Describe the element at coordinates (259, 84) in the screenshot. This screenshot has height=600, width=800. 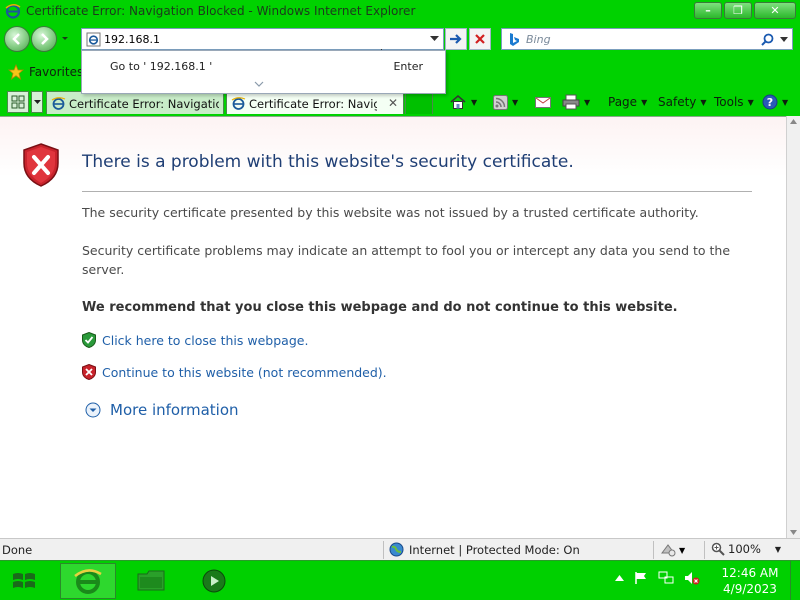
I see `resize-grip-icon` at that location.